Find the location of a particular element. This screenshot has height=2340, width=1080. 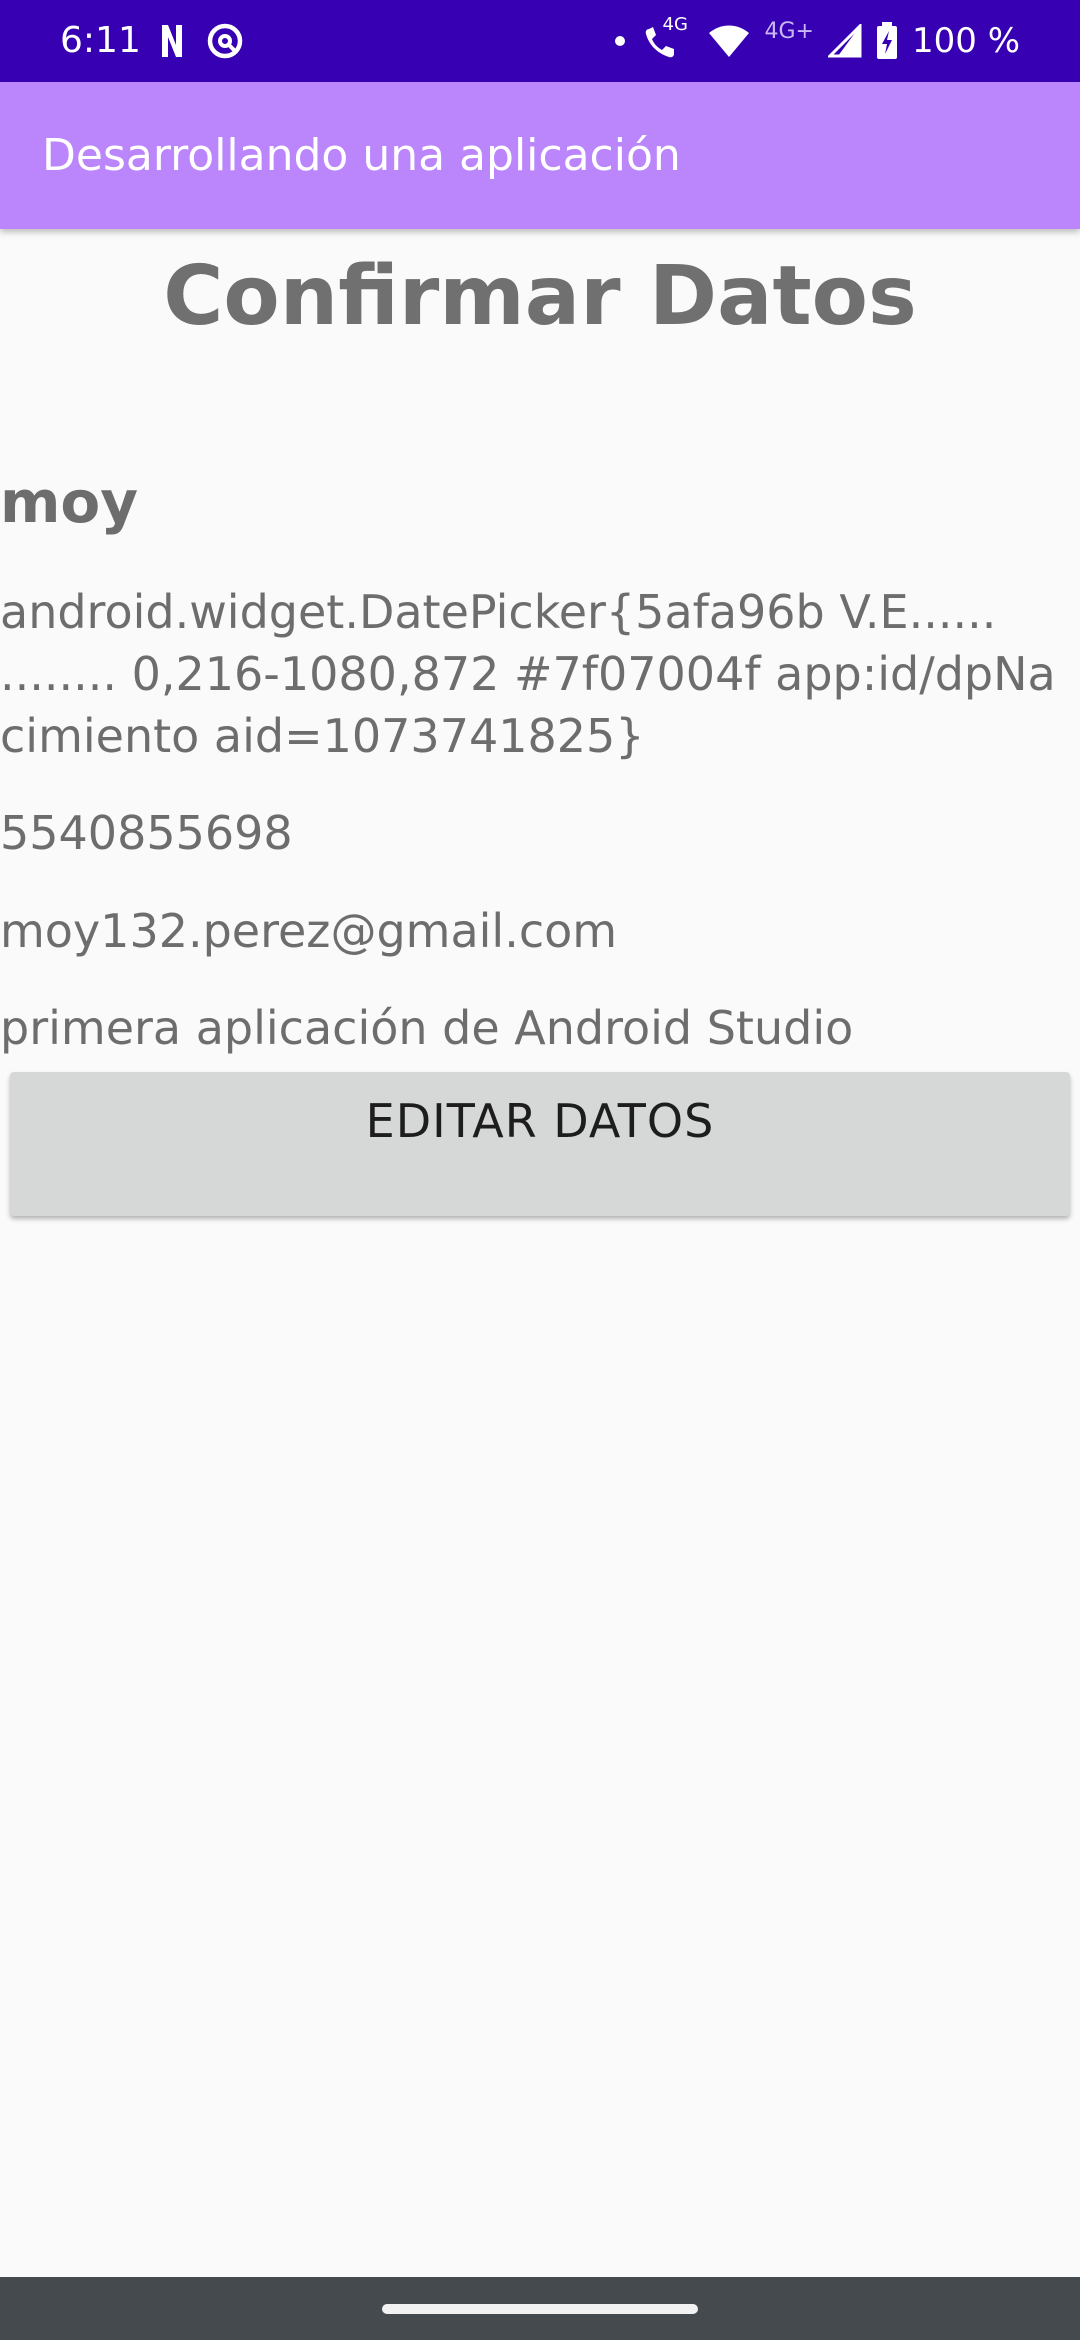

description-value: primera aplicación de Android Studio is located at coordinates (427, 1028).